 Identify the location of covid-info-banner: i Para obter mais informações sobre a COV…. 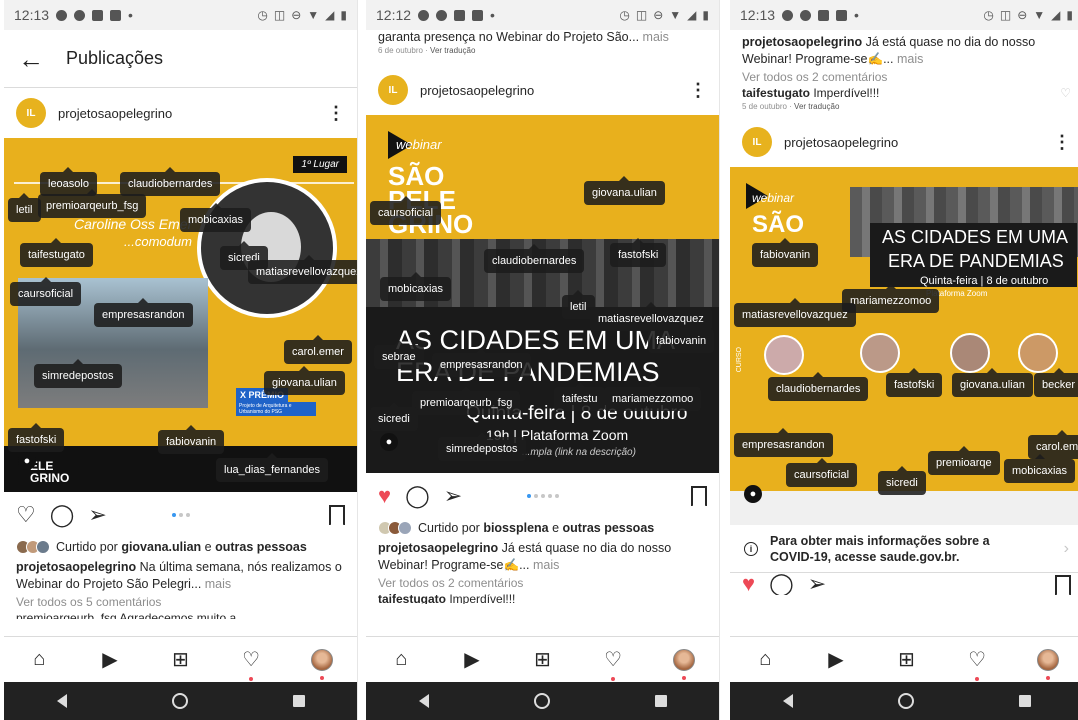
(904, 549).